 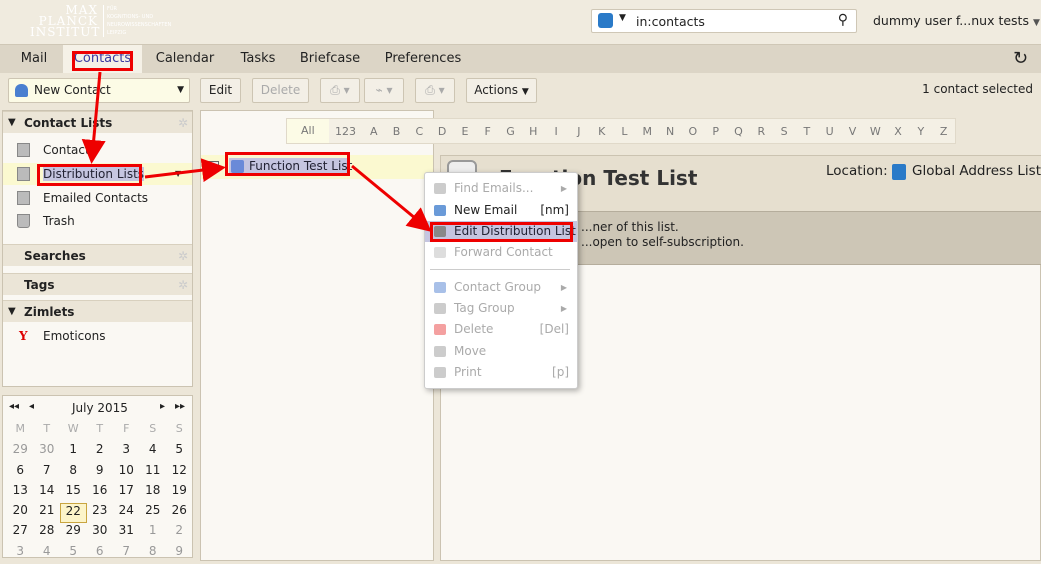 I want to click on calendar-day: 16, so click(x=100, y=493).